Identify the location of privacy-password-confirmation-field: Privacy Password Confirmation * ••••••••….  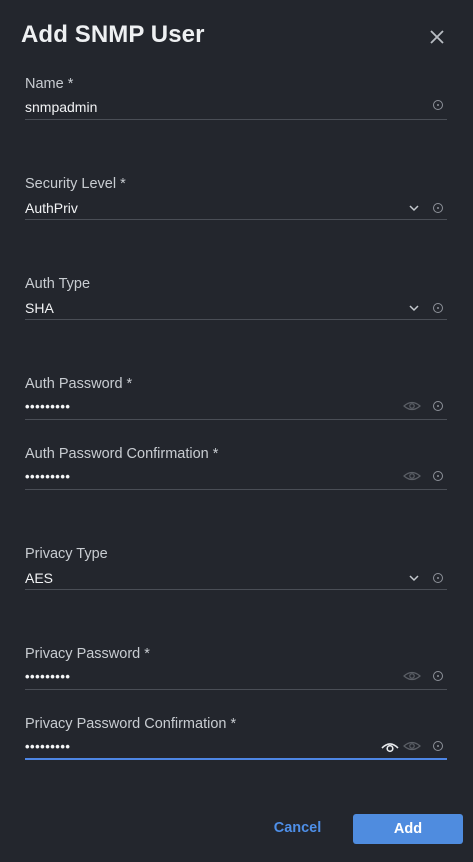
(236, 739).